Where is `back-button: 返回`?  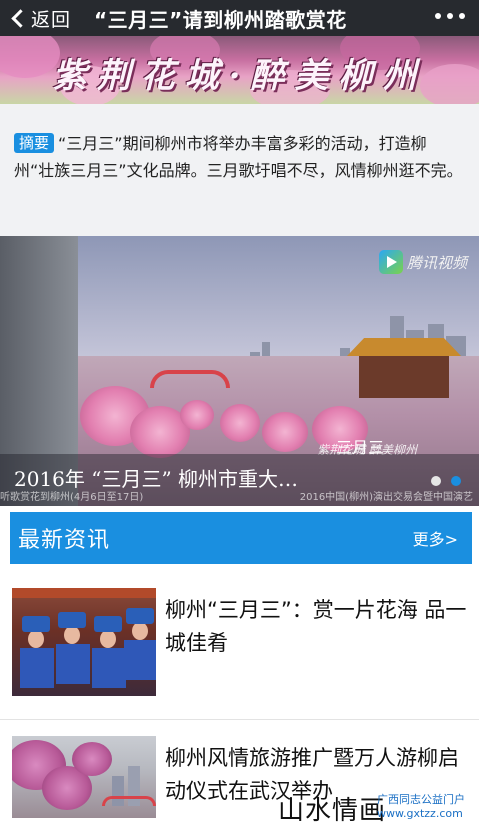 back-button: 返回 is located at coordinates (39, 18).